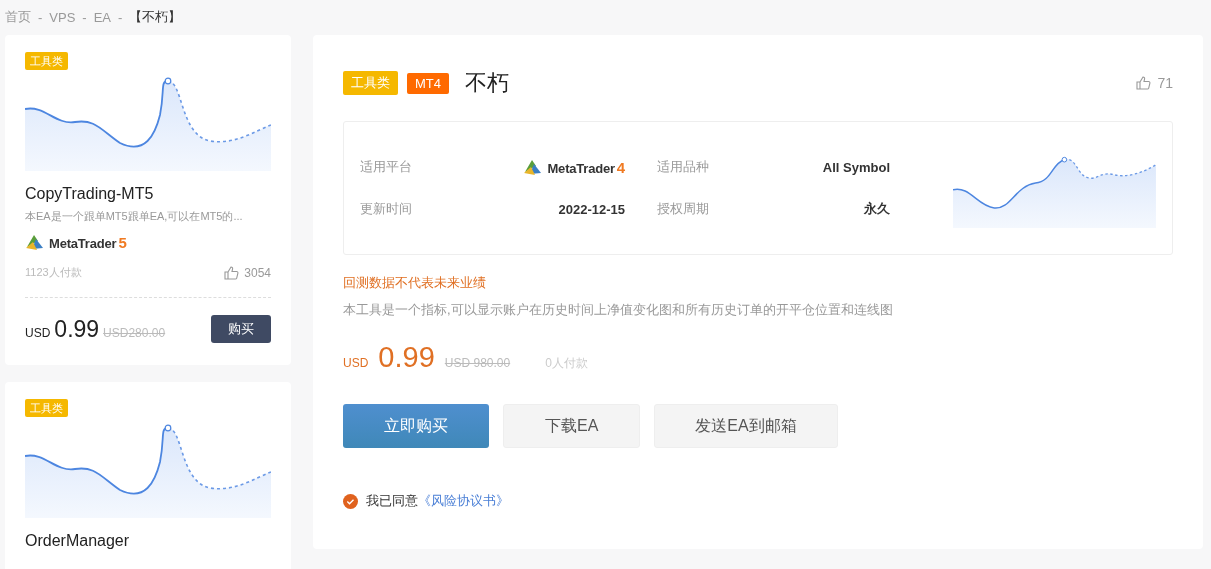 This screenshot has height=569, width=1211. I want to click on breadcrumb-current: 【不朽】, so click(155, 17).